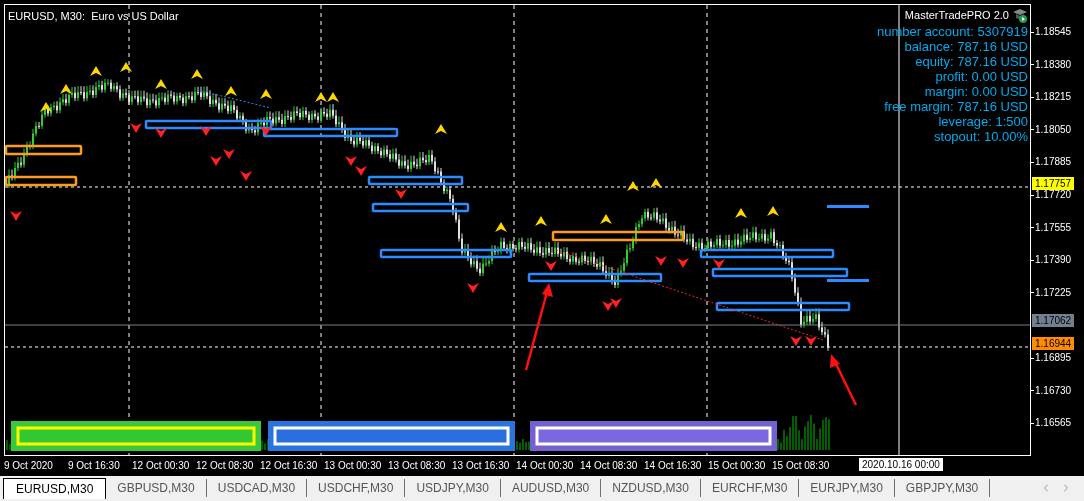  What do you see at coordinates (551, 488) in the screenshot?
I see `chart-tab: AUDUSD,M30` at bounding box center [551, 488].